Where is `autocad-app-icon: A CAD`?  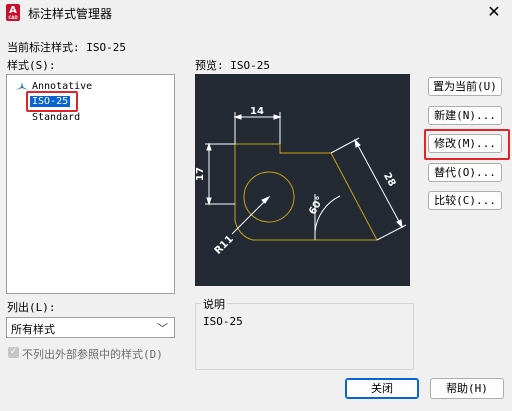
autocad-app-icon: A CAD is located at coordinates (13, 12).